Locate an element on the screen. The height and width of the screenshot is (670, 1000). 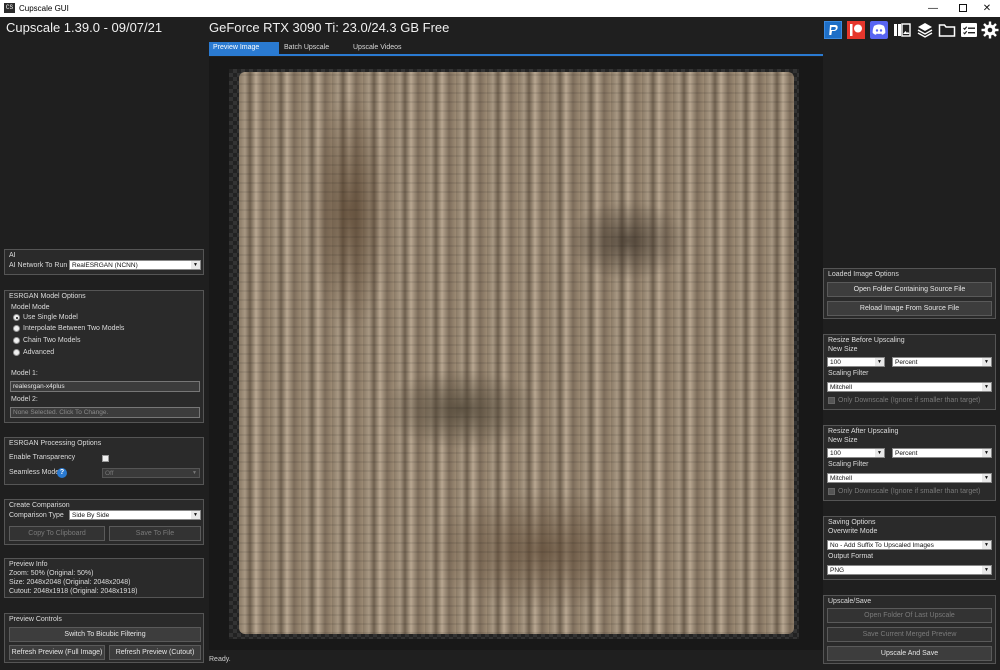
resize-after-size-select: 100 ▼ is located at coordinates (856, 453).